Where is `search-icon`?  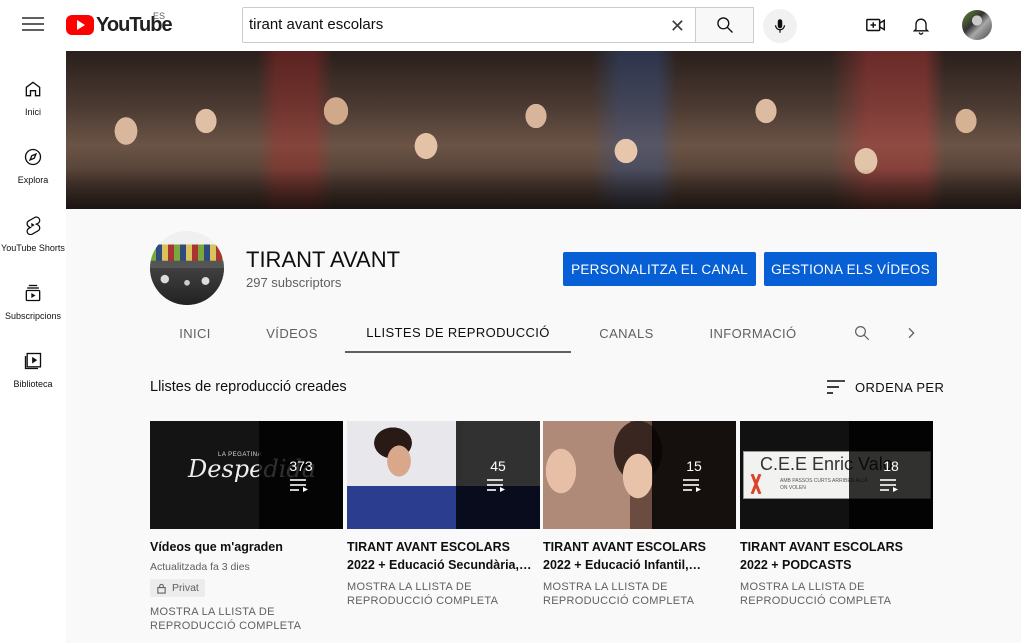
search-icon is located at coordinates (724, 25).